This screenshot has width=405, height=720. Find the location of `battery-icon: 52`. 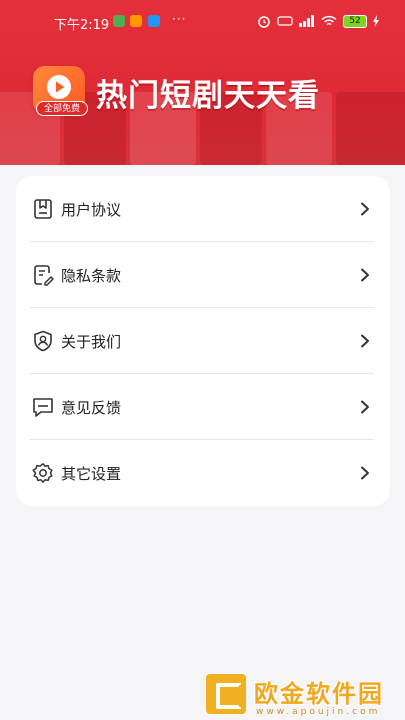

battery-icon: 52 is located at coordinates (355, 21).